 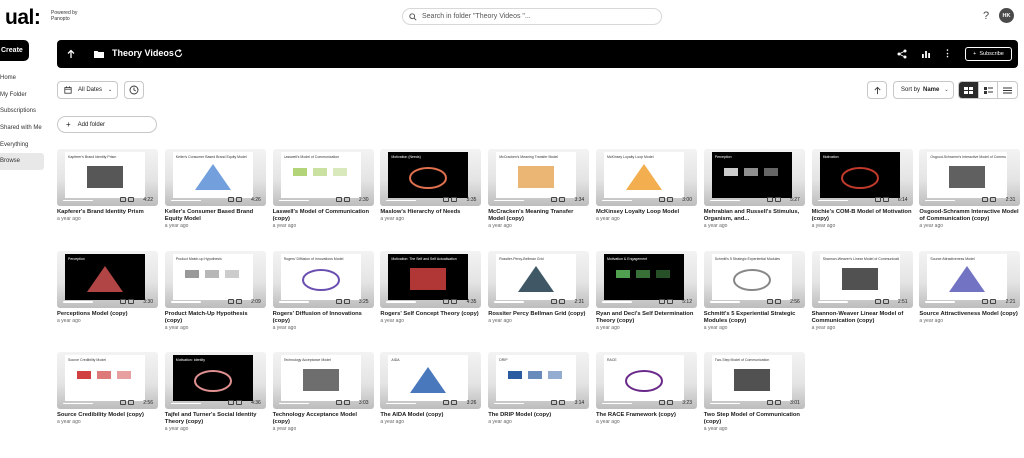 I want to click on sidebar-item-subscriptions: Subscriptions, so click(x=22, y=111).